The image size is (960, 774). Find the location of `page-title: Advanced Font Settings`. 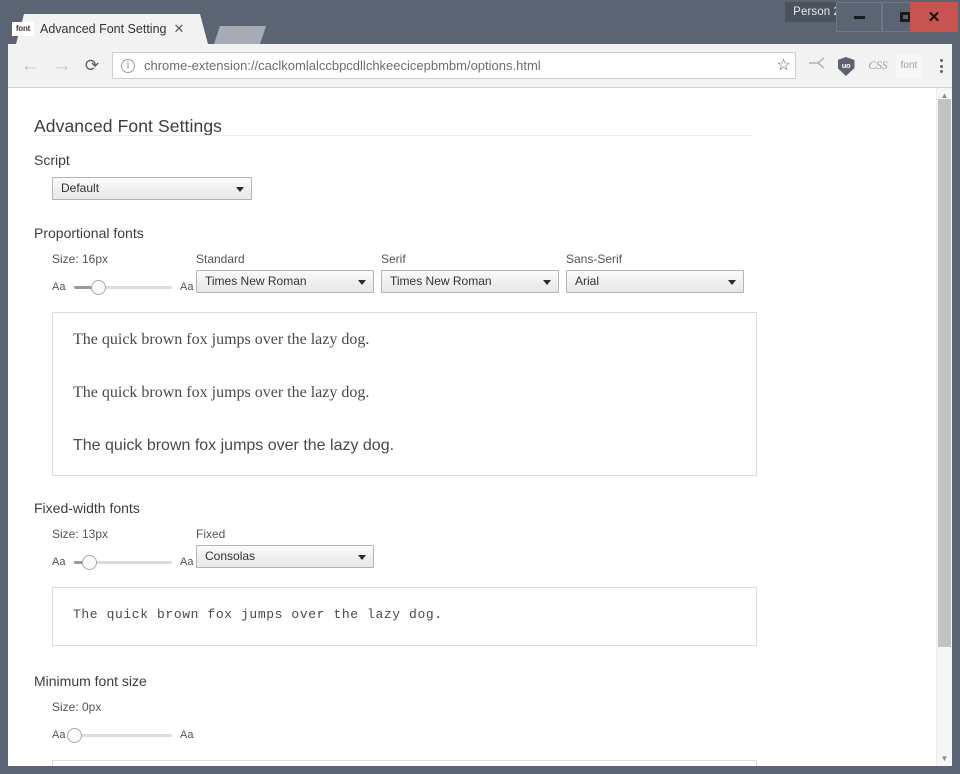

page-title: Advanced Font Settings is located at coordinates (128, 125).